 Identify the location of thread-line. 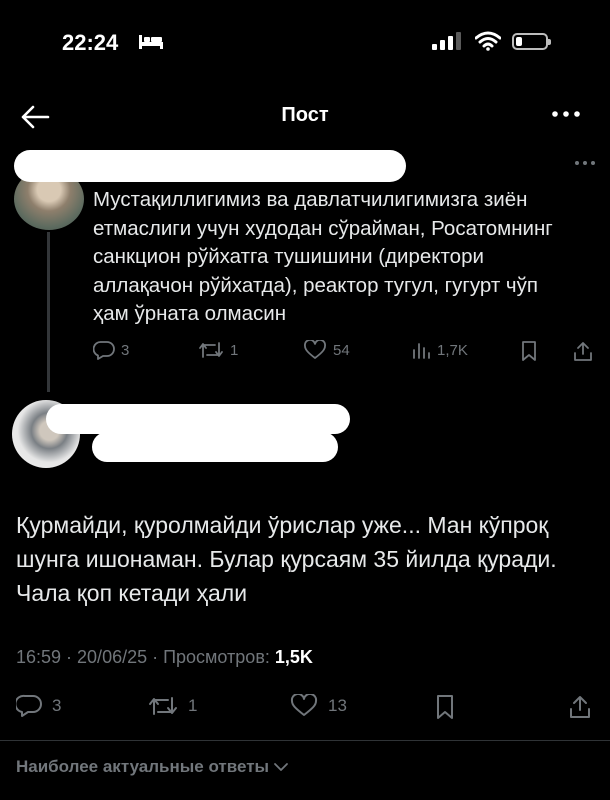
(48, 312).